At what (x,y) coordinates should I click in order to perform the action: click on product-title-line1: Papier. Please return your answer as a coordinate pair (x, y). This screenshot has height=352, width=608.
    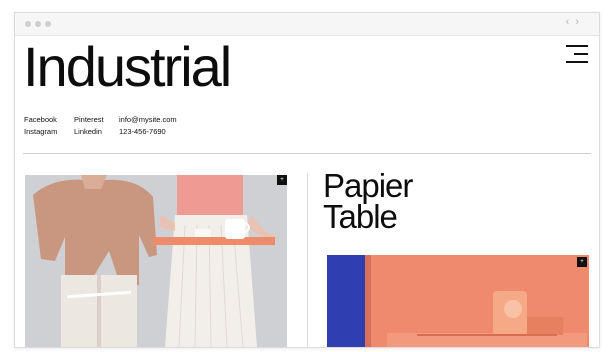
    Looking at the image, I should click on (368, 185).